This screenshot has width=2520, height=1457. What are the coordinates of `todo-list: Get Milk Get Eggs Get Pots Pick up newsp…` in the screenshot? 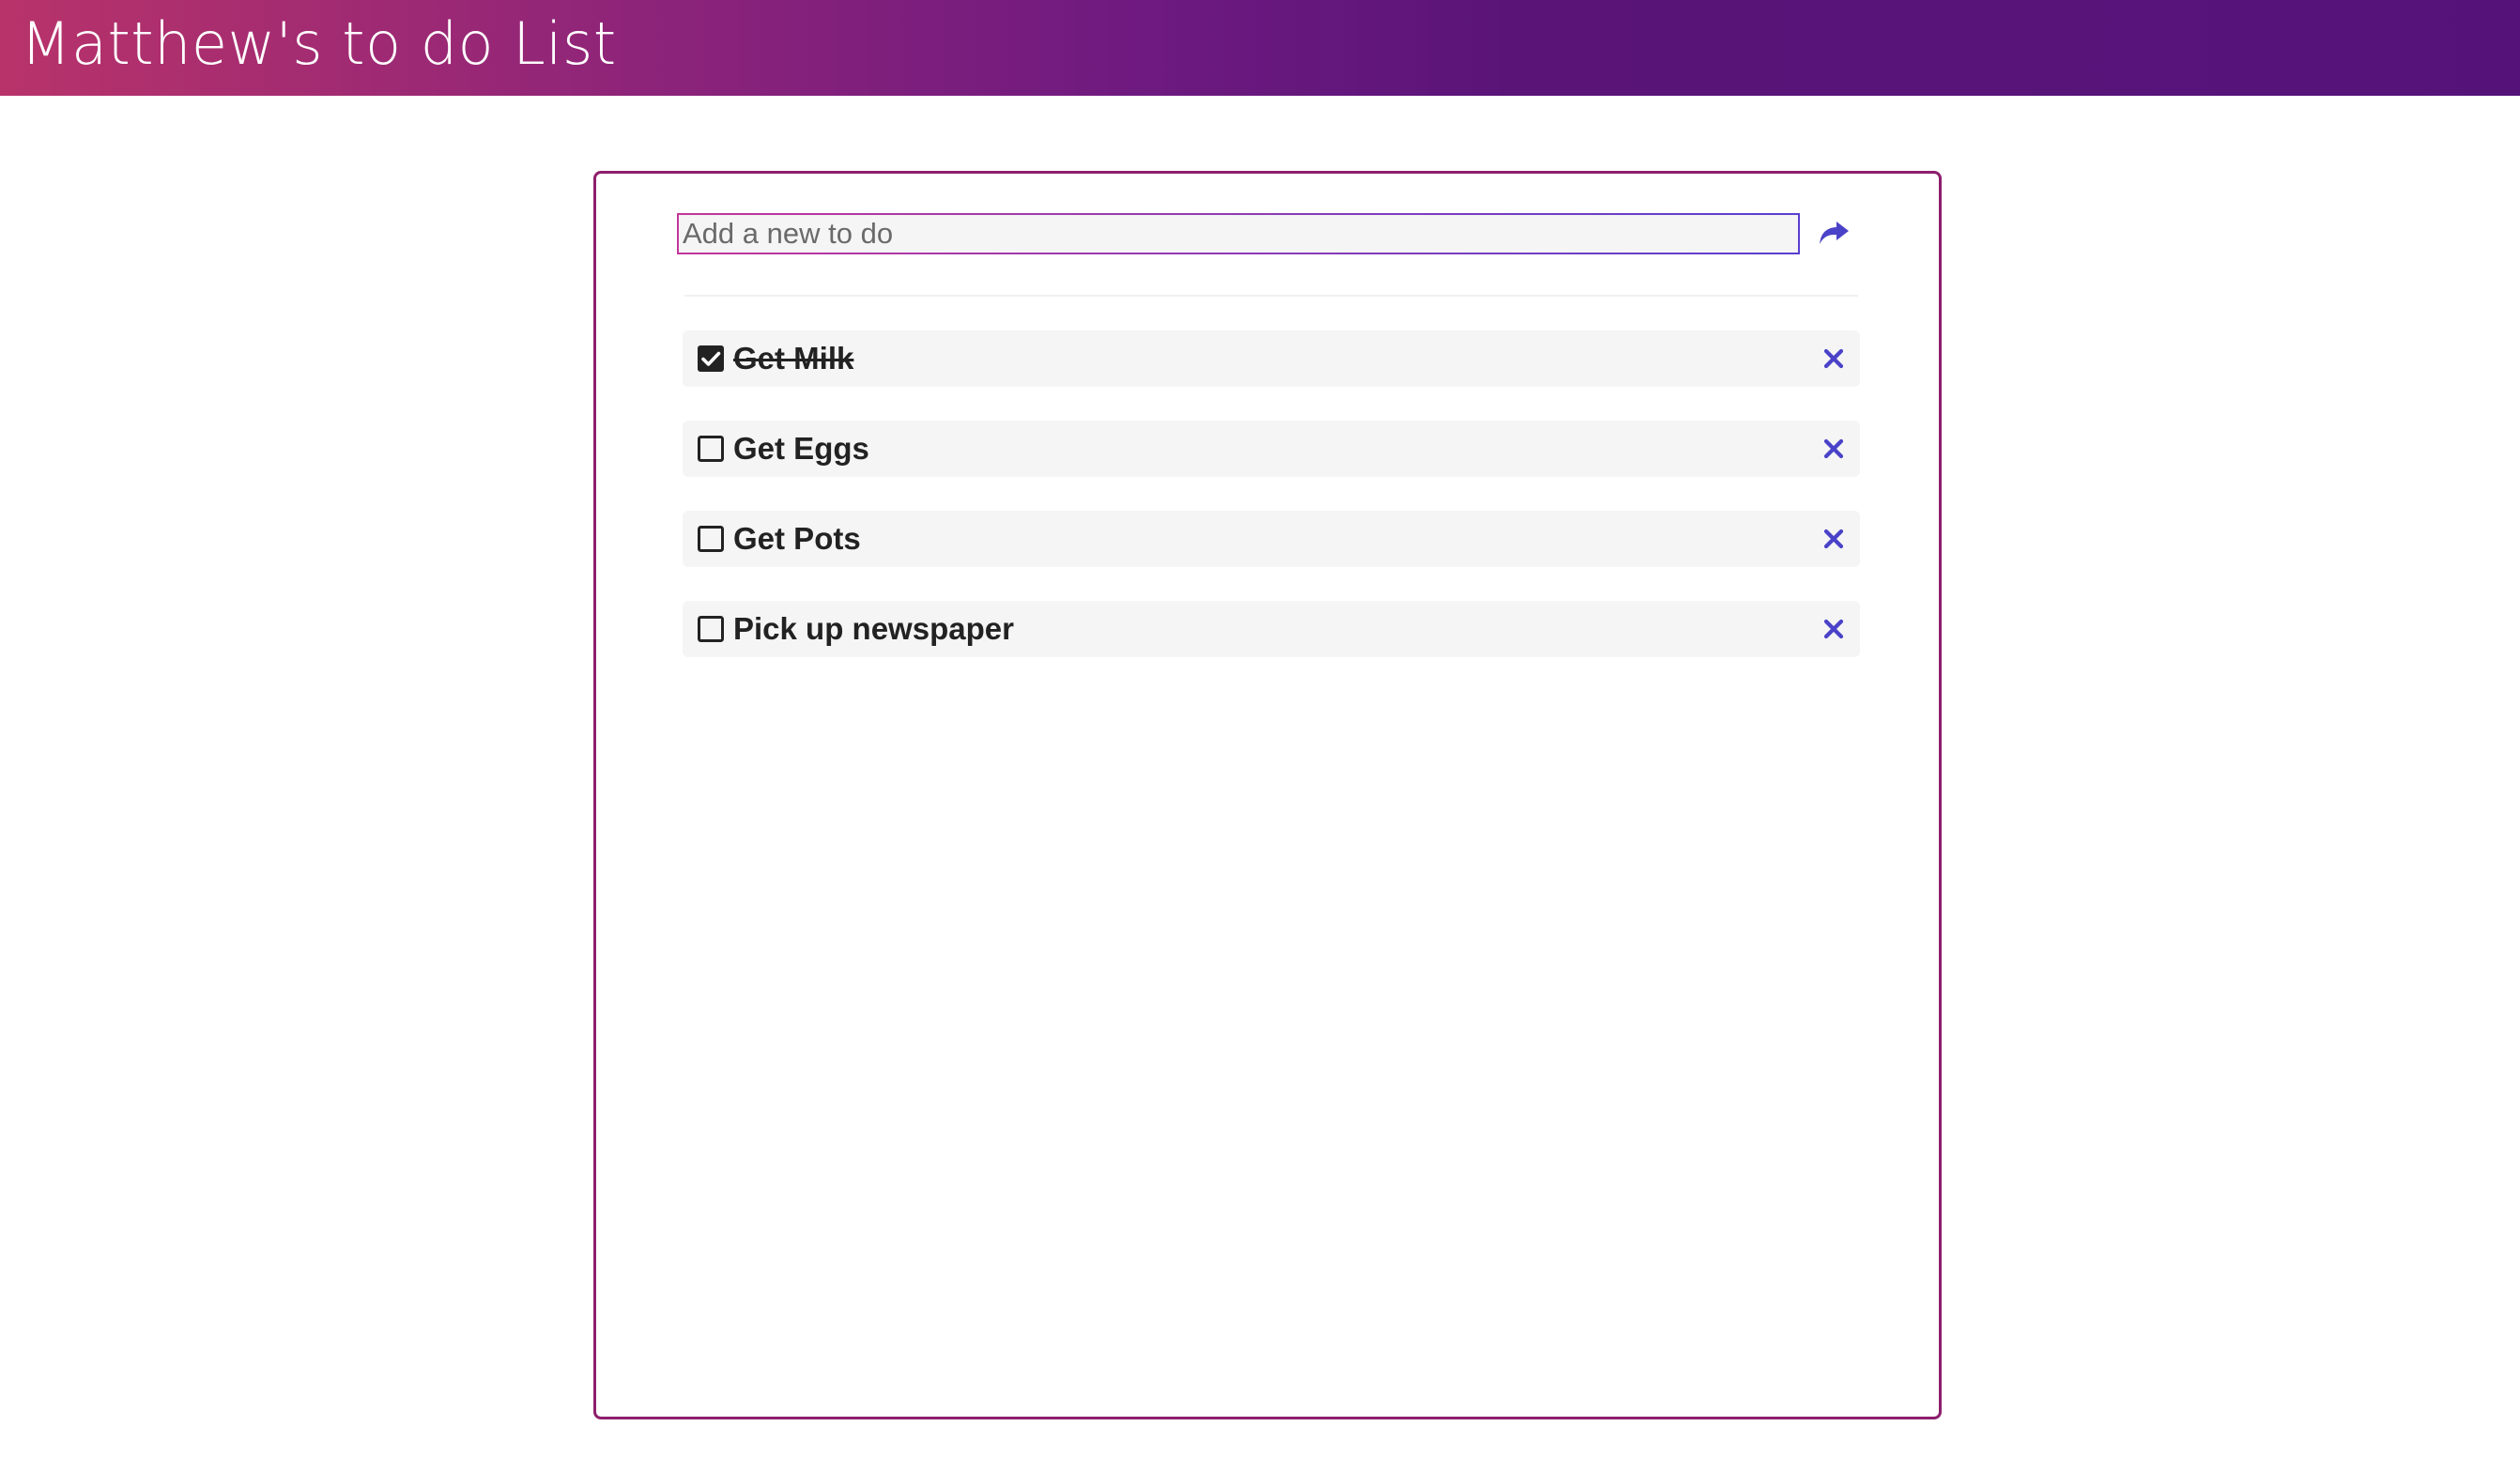 It's located at (1271, 510).